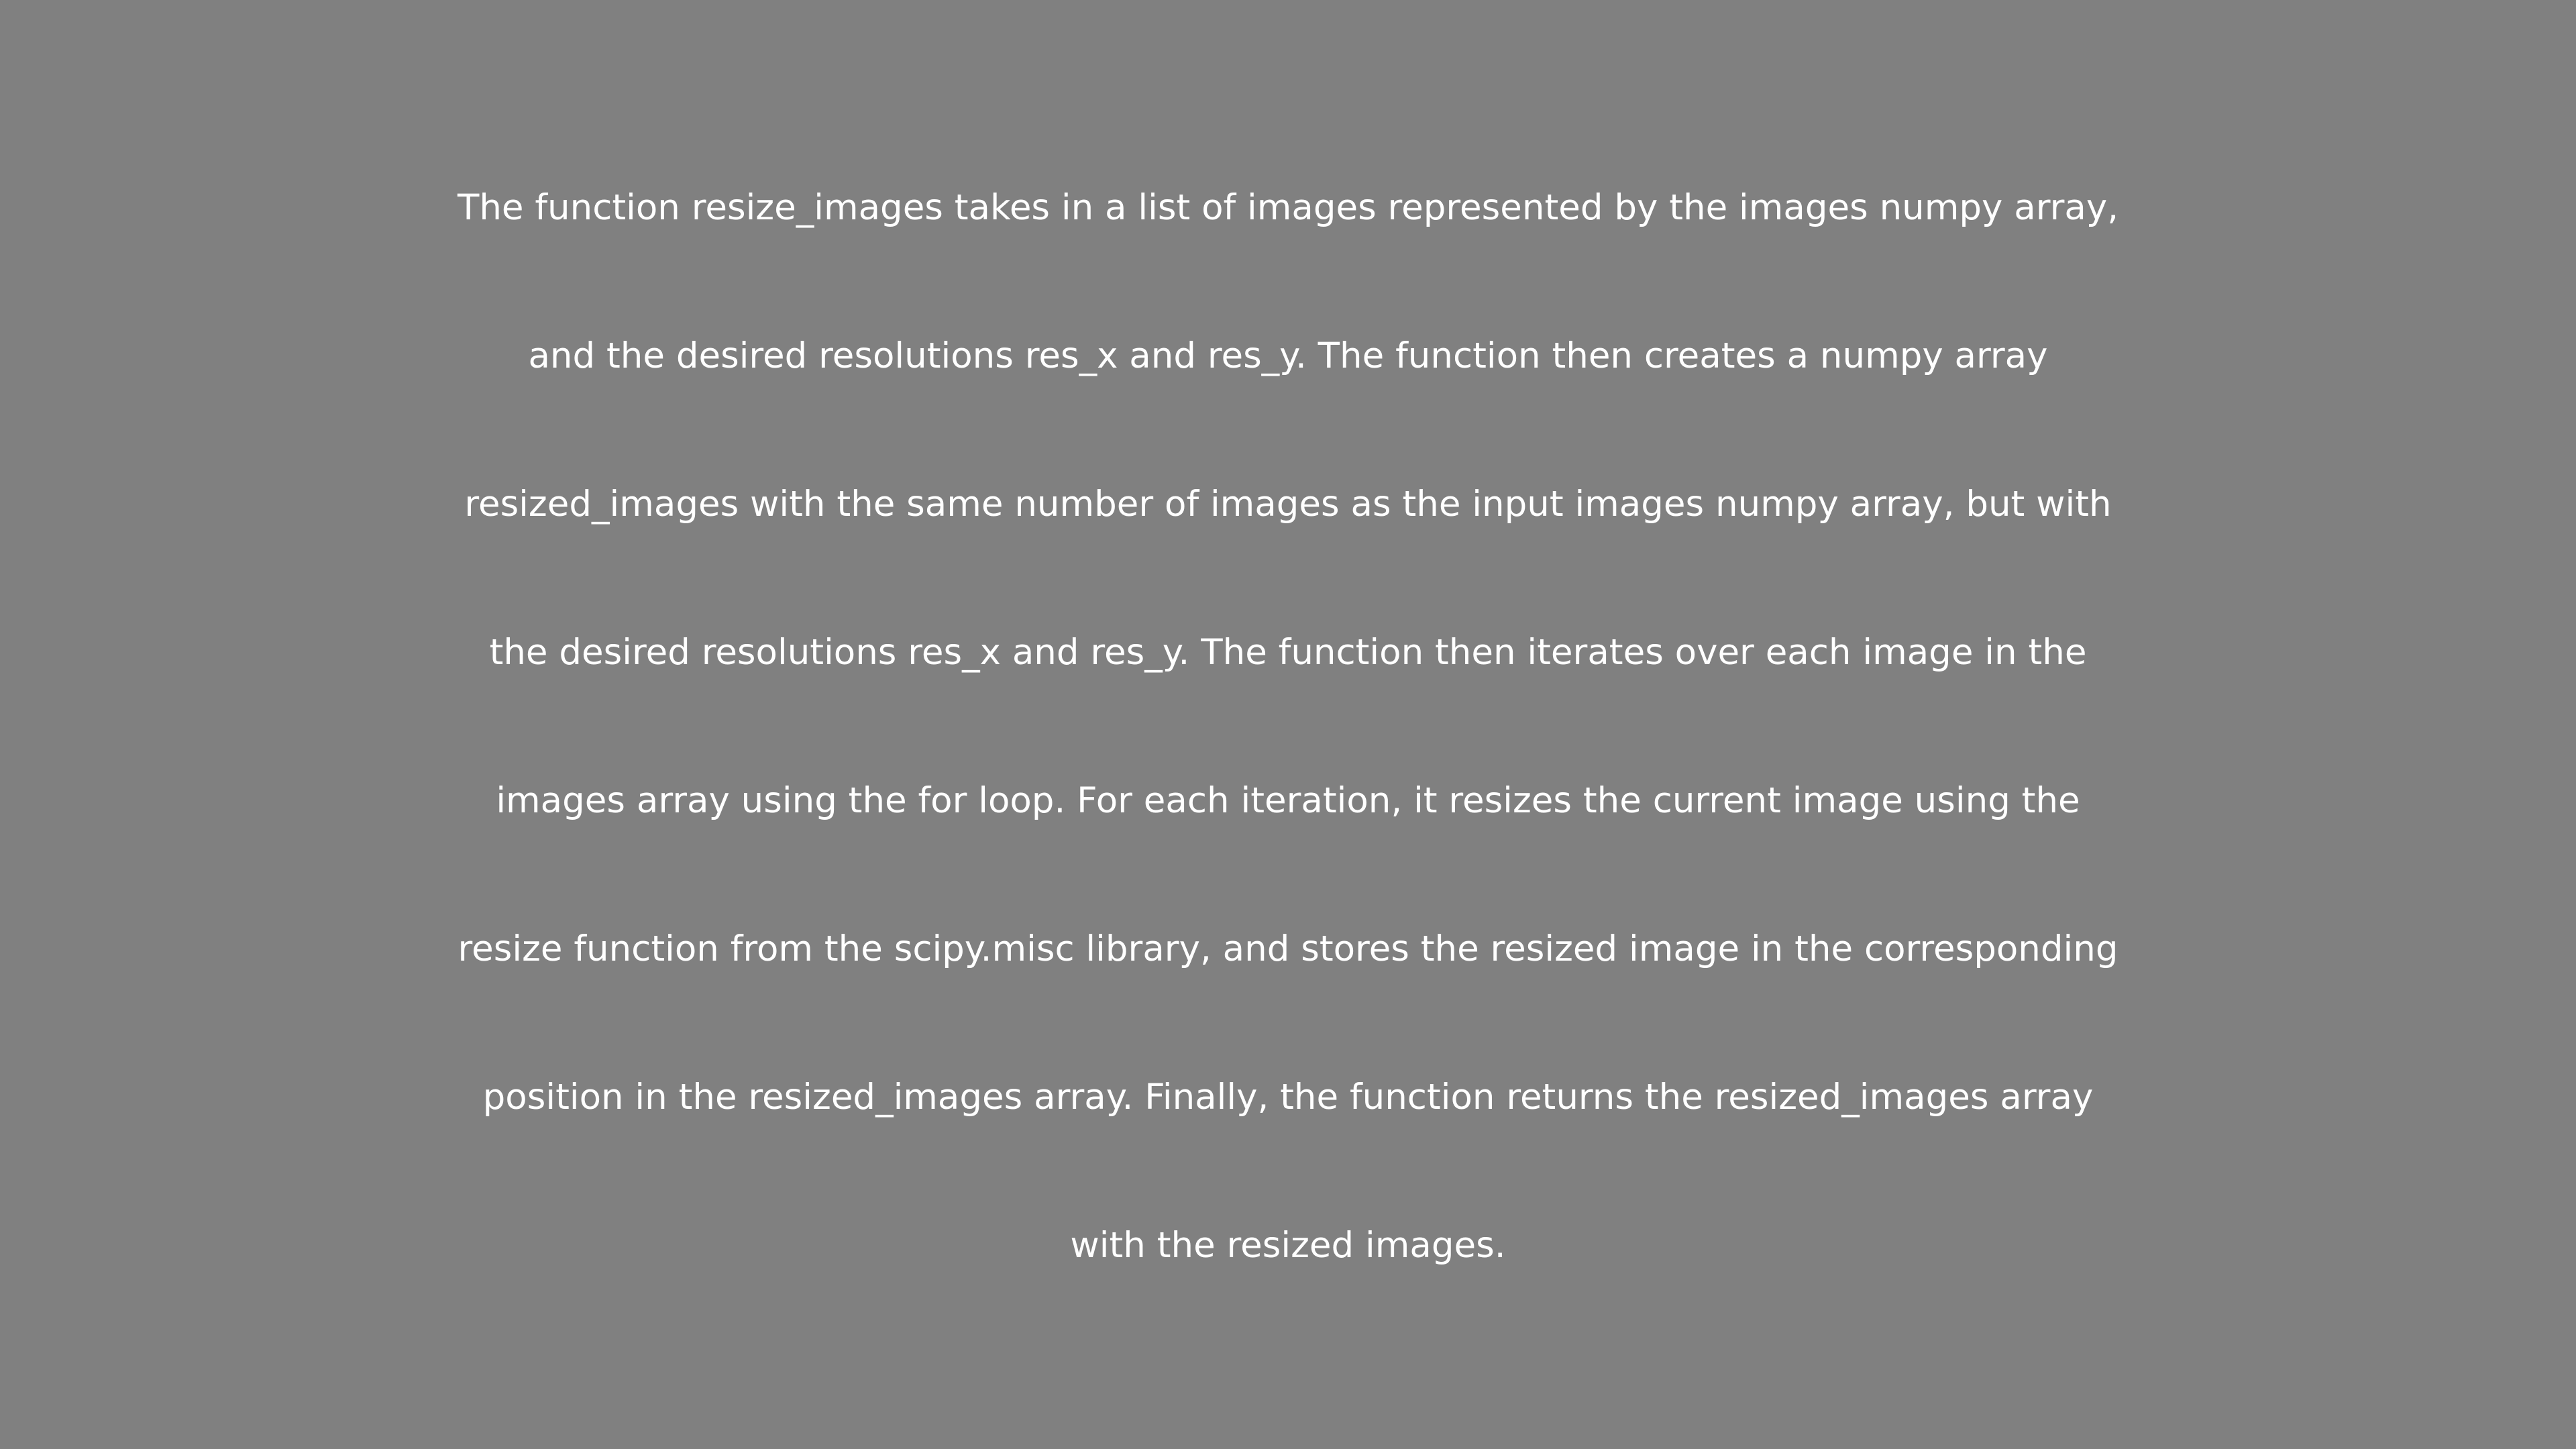 The image size is (2576, 1449). I want to click on paragraph-line: with the resized images., so click(1288, 1245).